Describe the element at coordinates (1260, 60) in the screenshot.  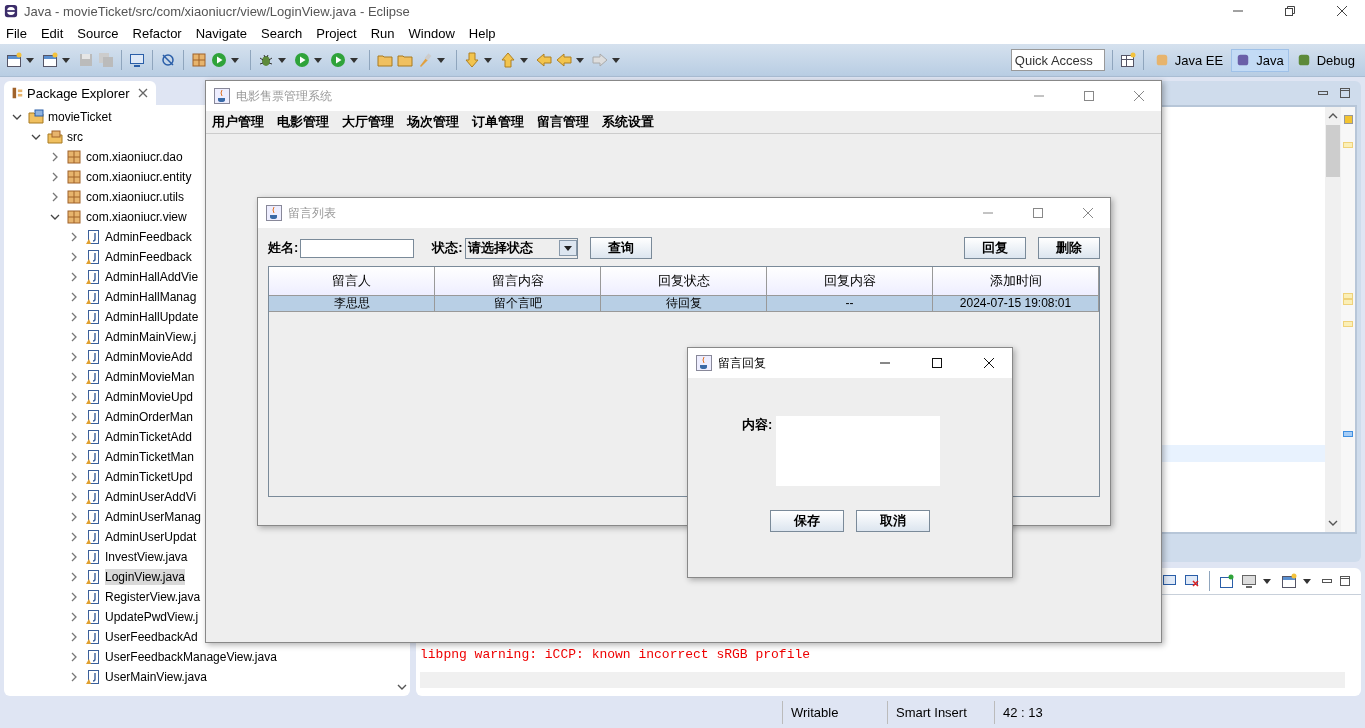
I see `perspective-tab: Java` at that location.